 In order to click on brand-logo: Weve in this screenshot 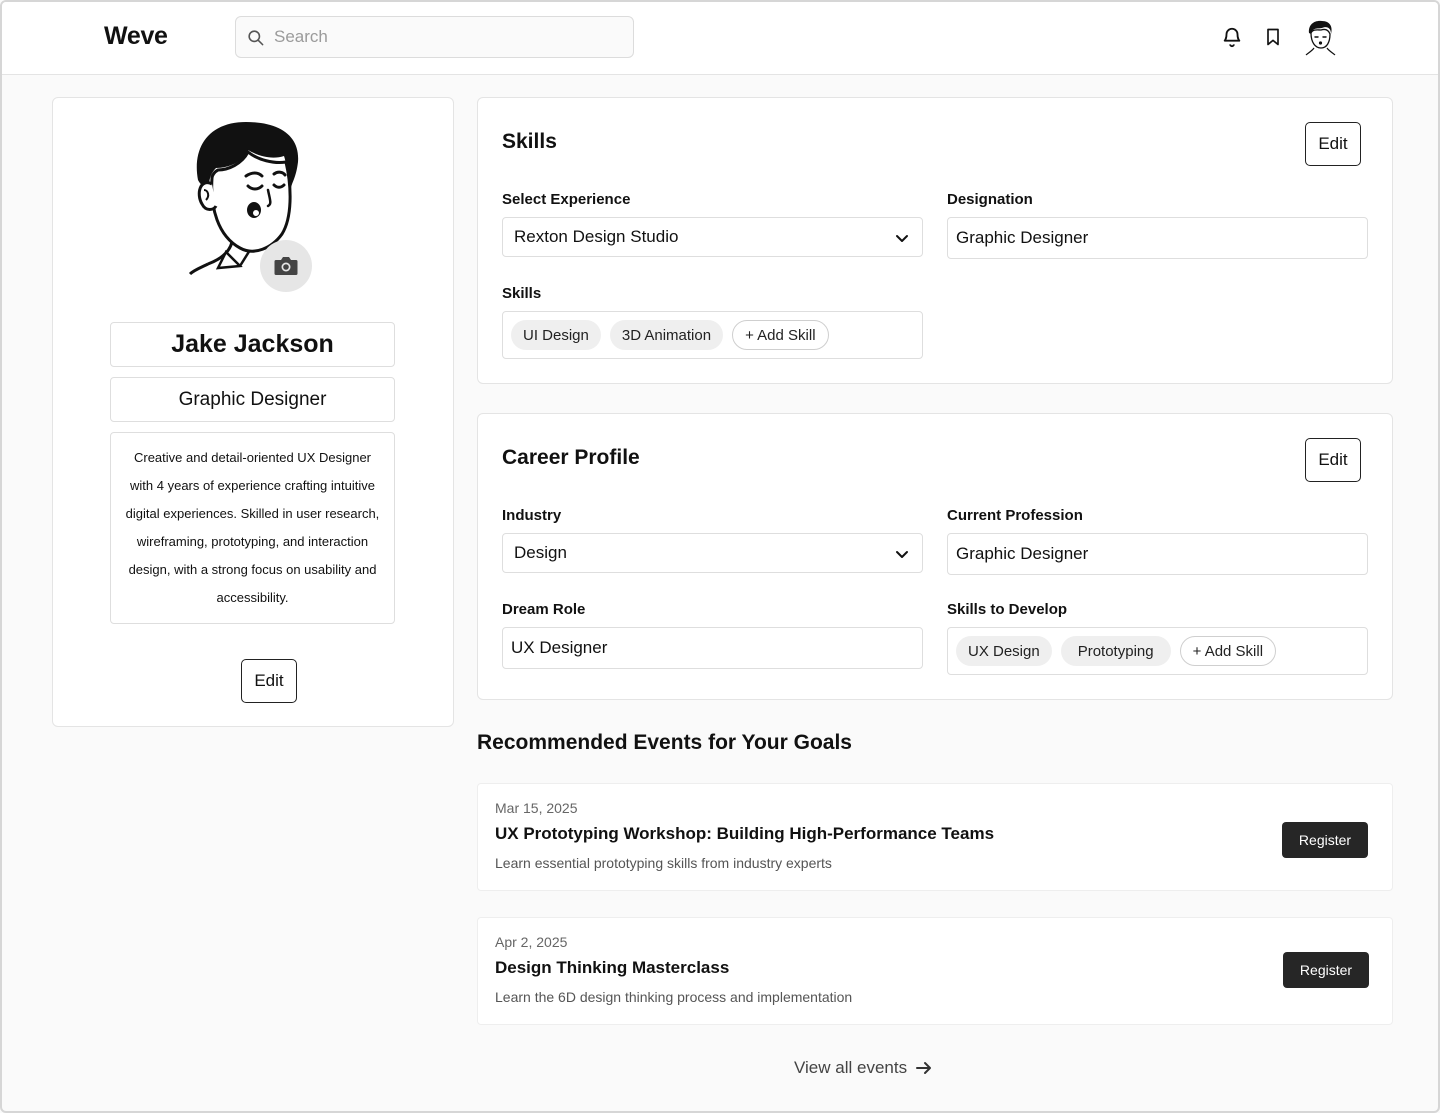, I will do `click(136, 36)`.